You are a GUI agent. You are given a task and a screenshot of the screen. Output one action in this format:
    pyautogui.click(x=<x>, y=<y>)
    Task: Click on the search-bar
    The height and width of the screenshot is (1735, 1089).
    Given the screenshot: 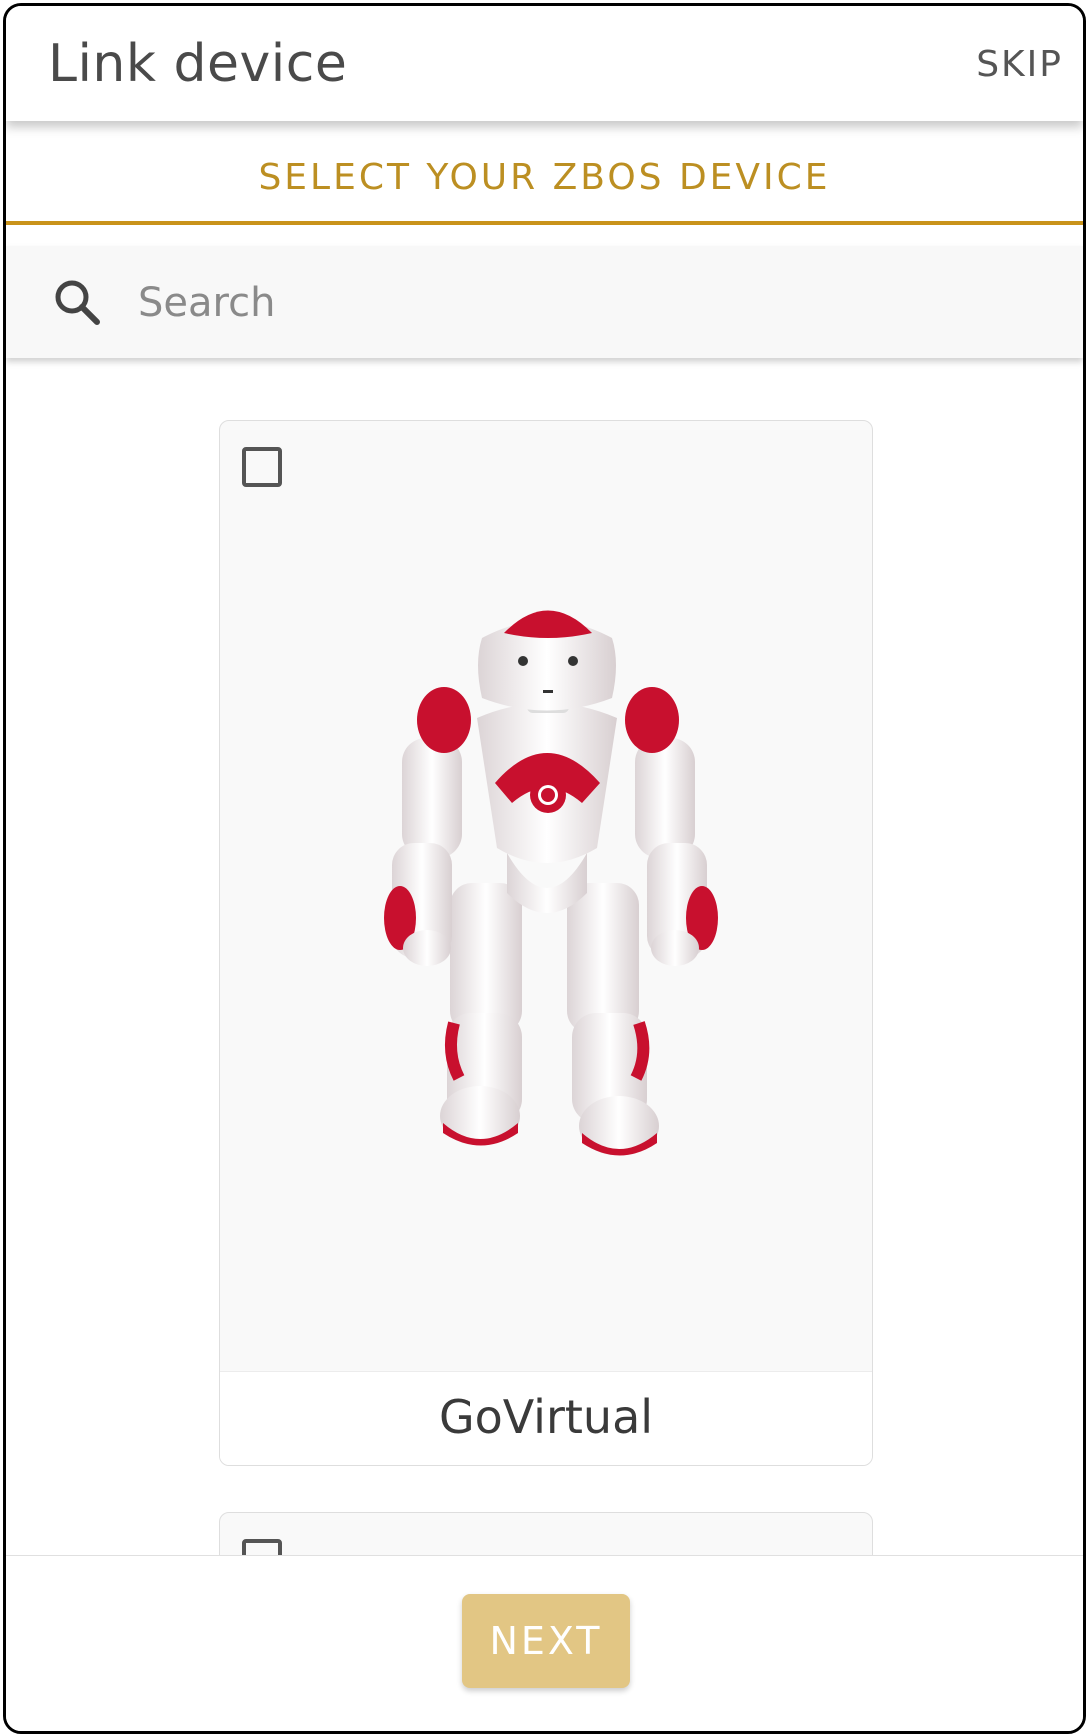 What is the action you would take?
    pyautogui.click(x=544, y=302)
    